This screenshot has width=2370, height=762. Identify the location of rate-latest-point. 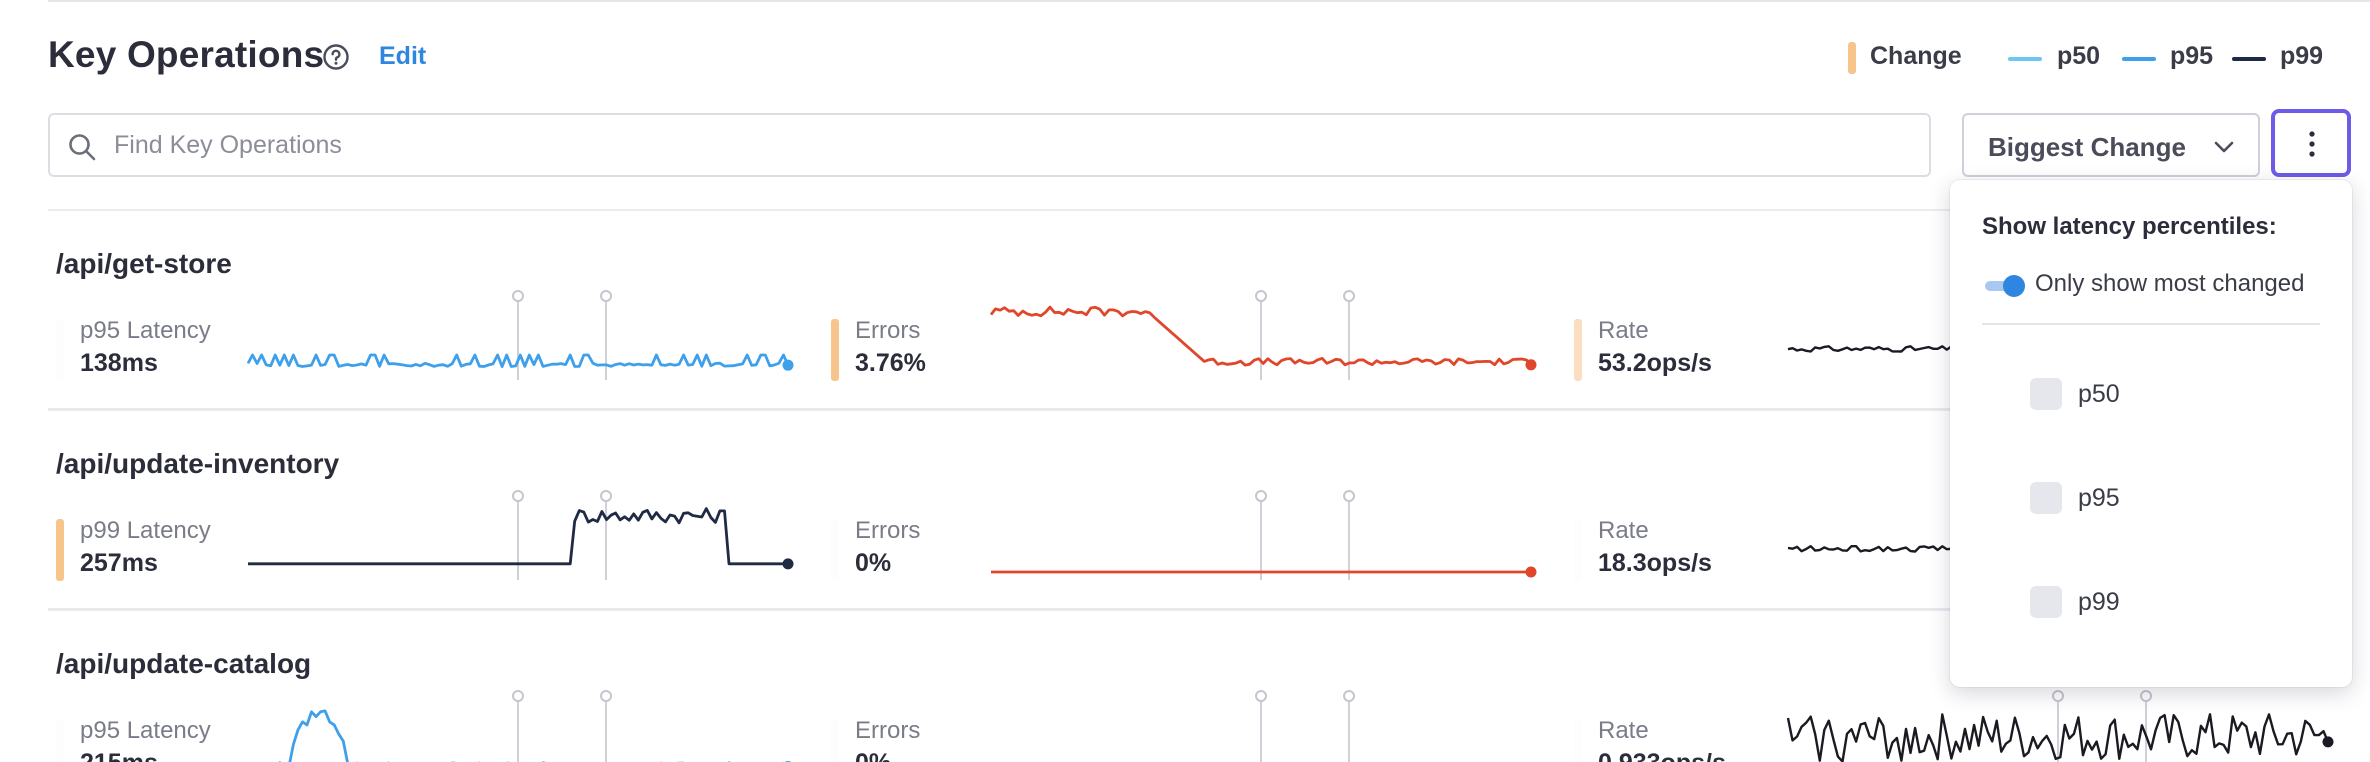
(2328, 742).